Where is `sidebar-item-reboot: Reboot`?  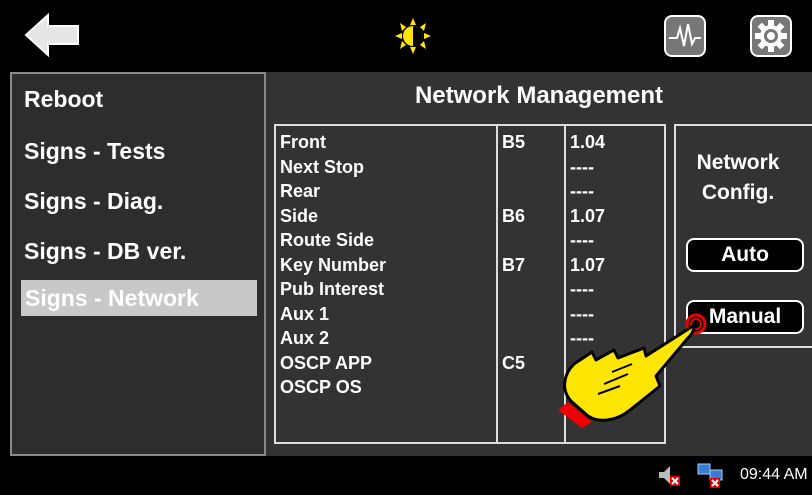
sidebar-item-reboot: Reboot is located at coordinates (63, 99).